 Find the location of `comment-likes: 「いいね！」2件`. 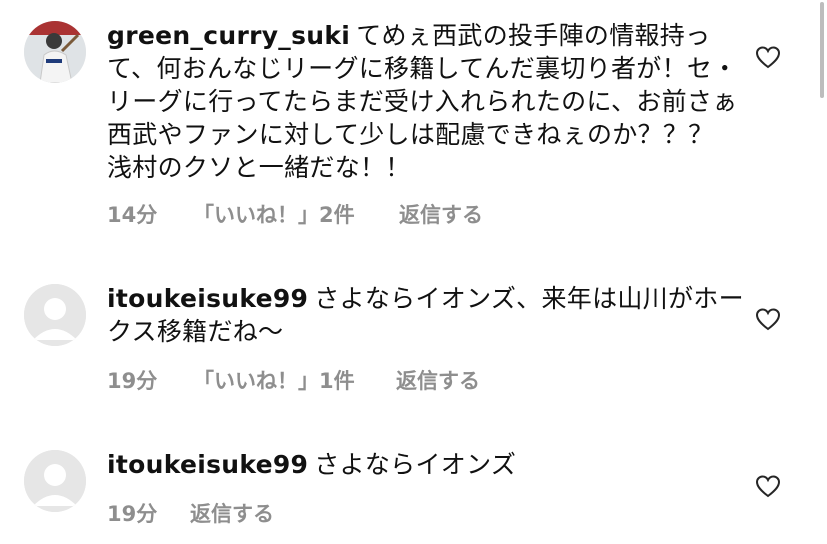

comment-likes: 「いいね！」2件 is located at coordinates (296, 214).